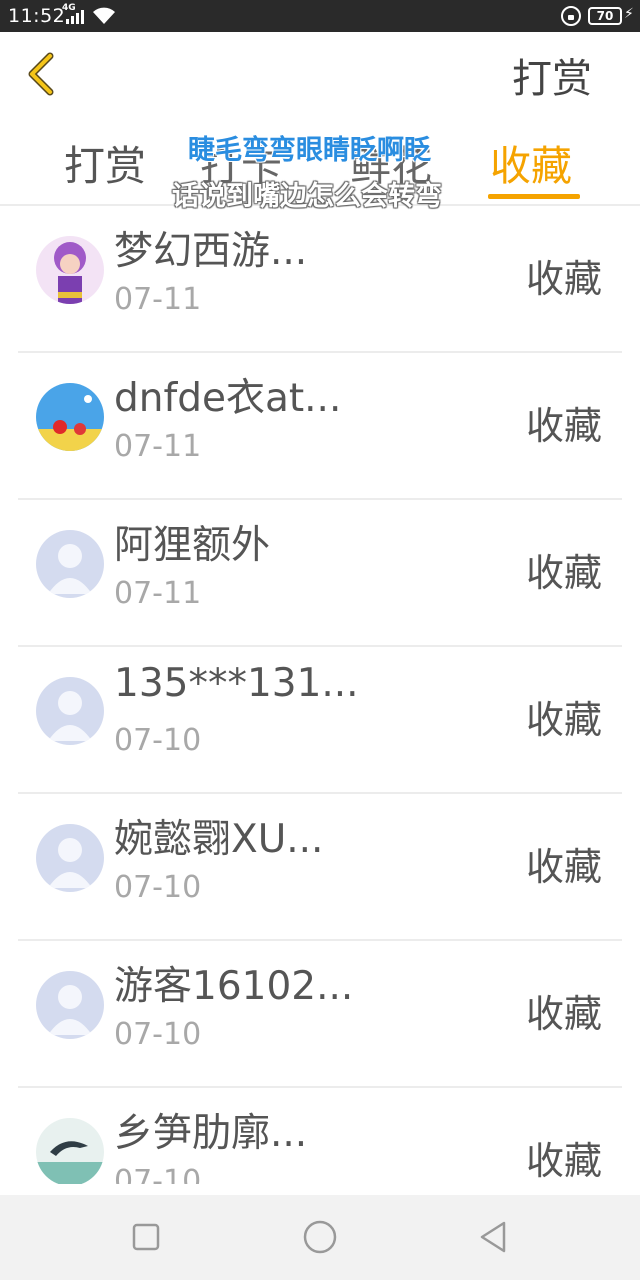  What do you see at coordinates (37, 16) in the screenshot?
I see `status-time: 11:52` at bounding box center [37, 16].